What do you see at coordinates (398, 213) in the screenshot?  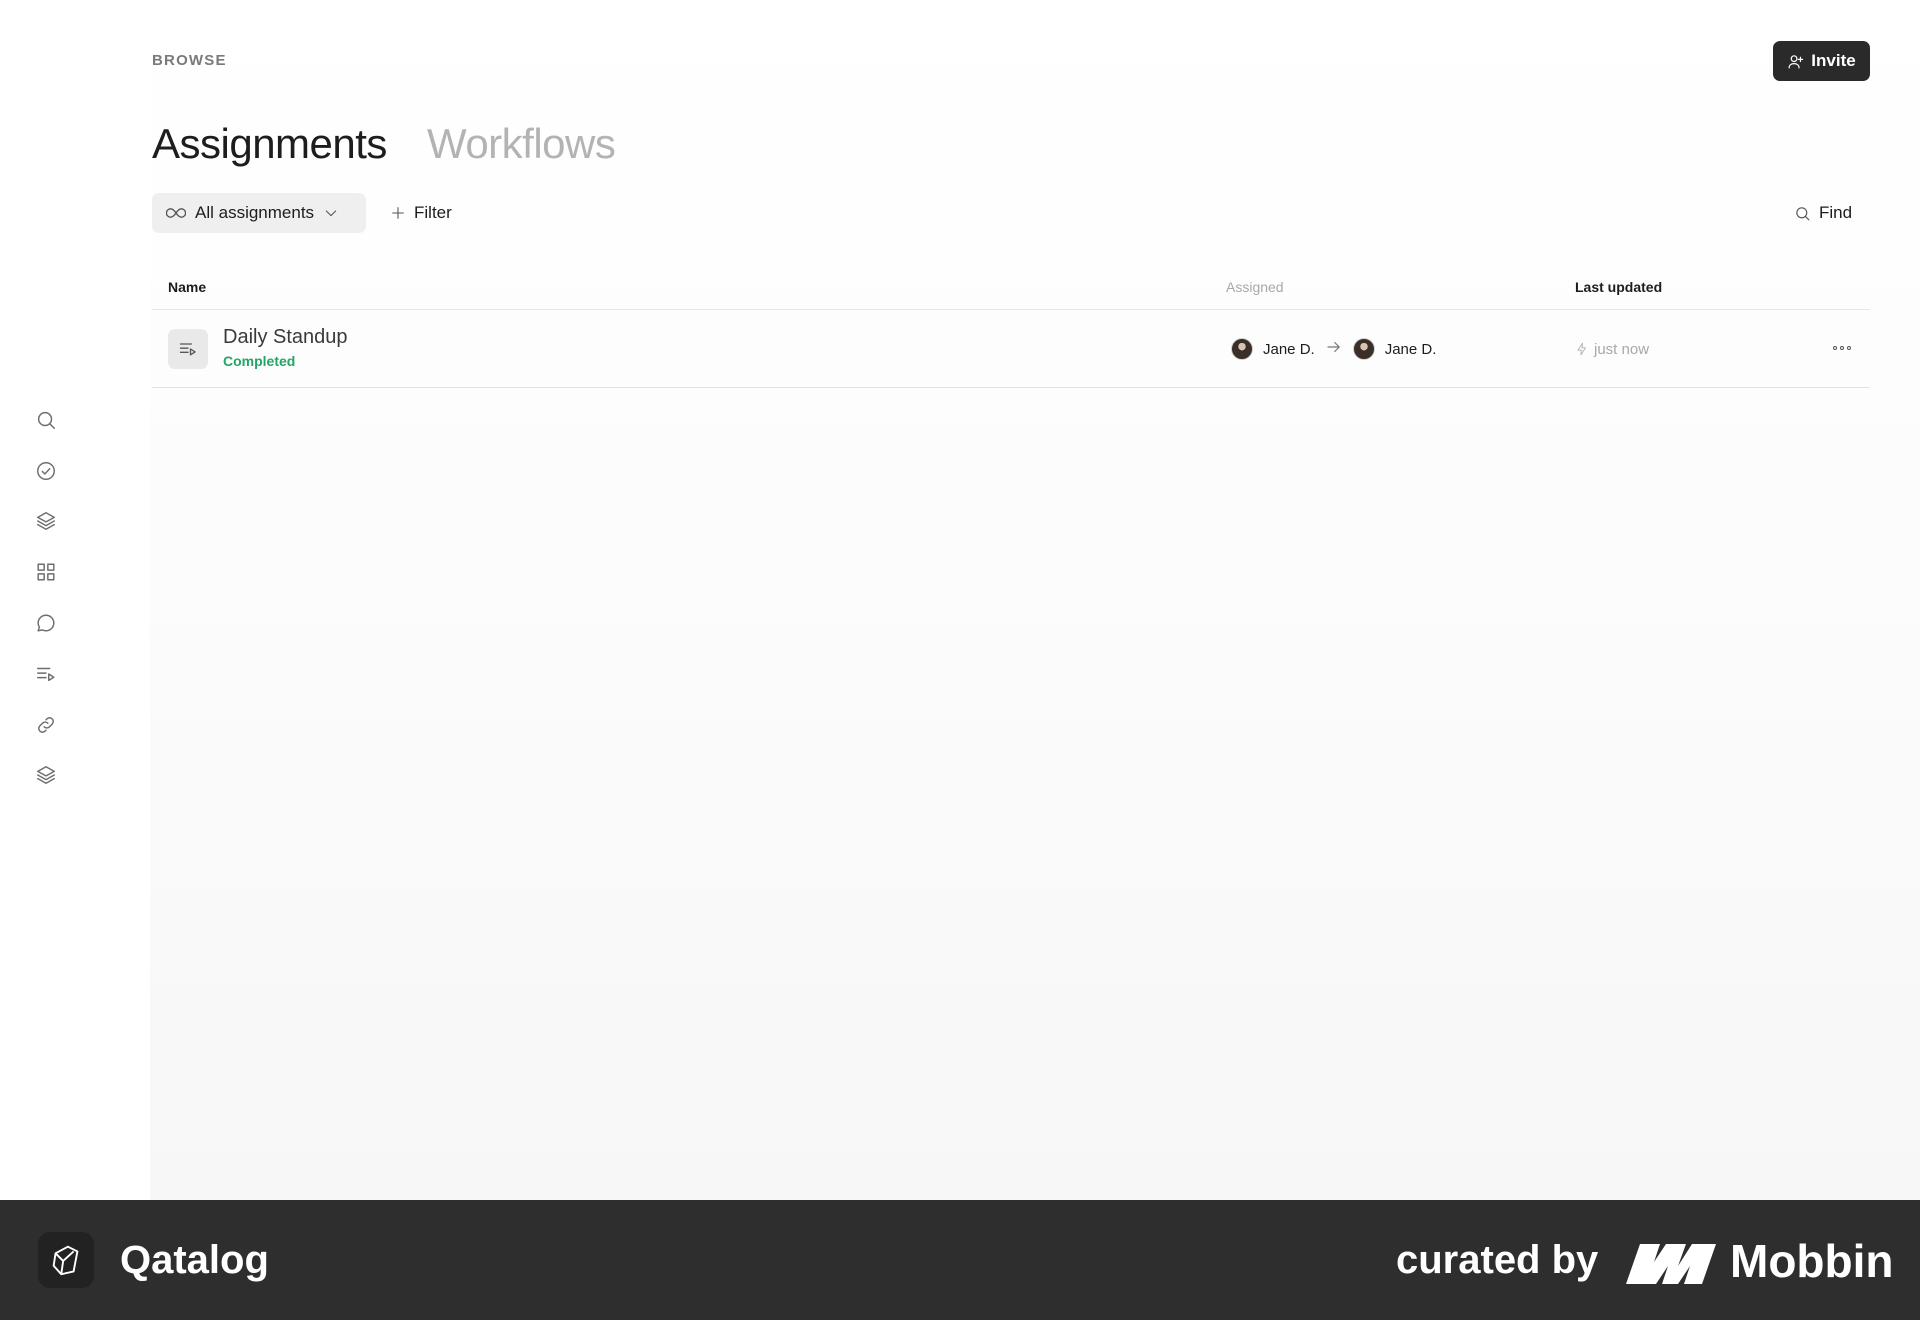 I see `plus-icon` at bounding box center [398, 213].